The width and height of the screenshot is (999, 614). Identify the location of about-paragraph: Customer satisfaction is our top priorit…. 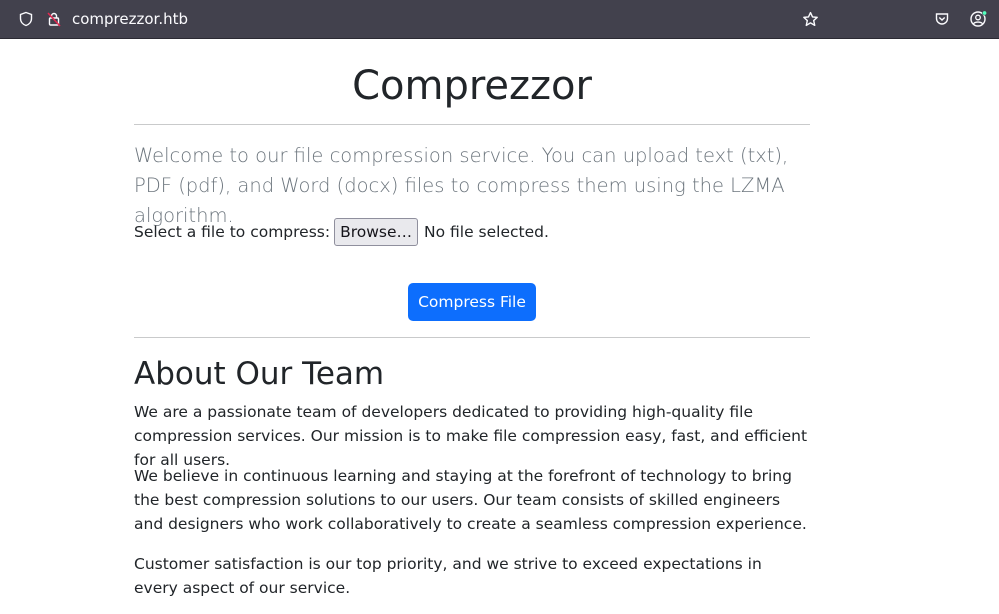
(448, 576).